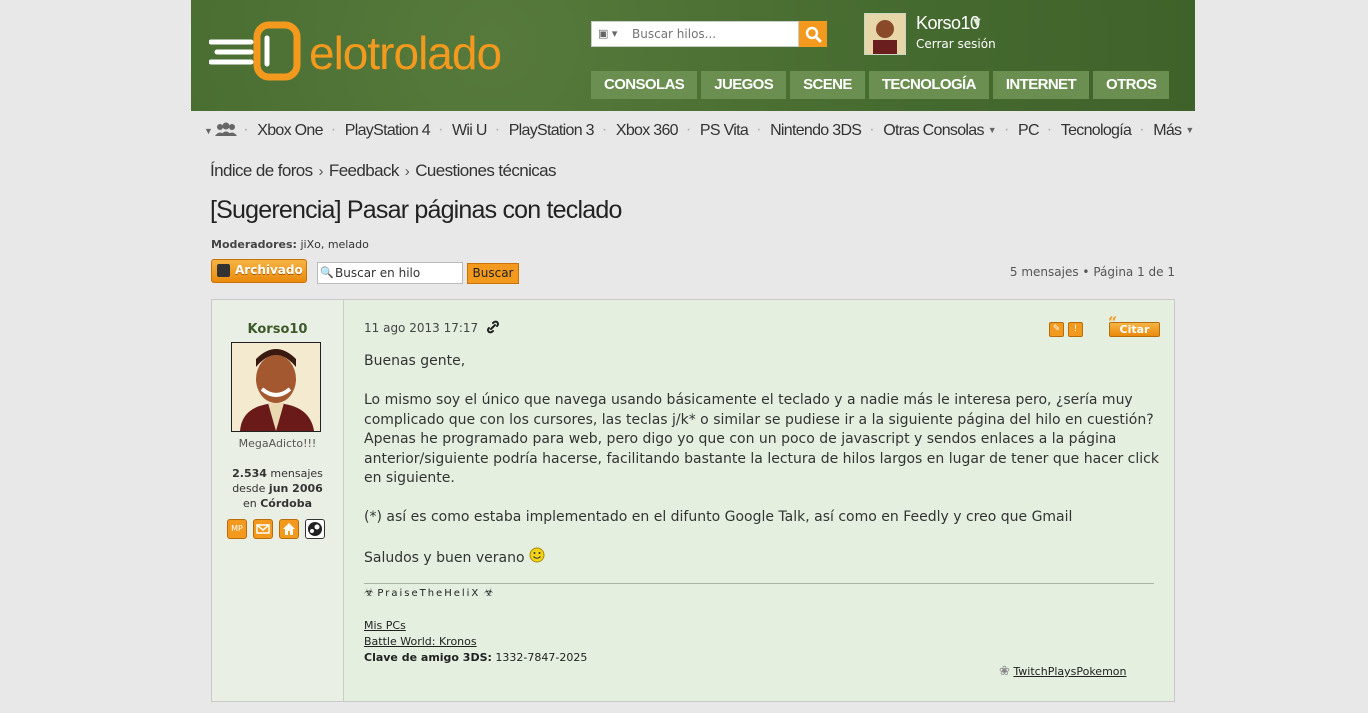  What do you see at coordinates (249, 503) in the screenshot?
I see `location-label: en` at bounding box center [249, 503].